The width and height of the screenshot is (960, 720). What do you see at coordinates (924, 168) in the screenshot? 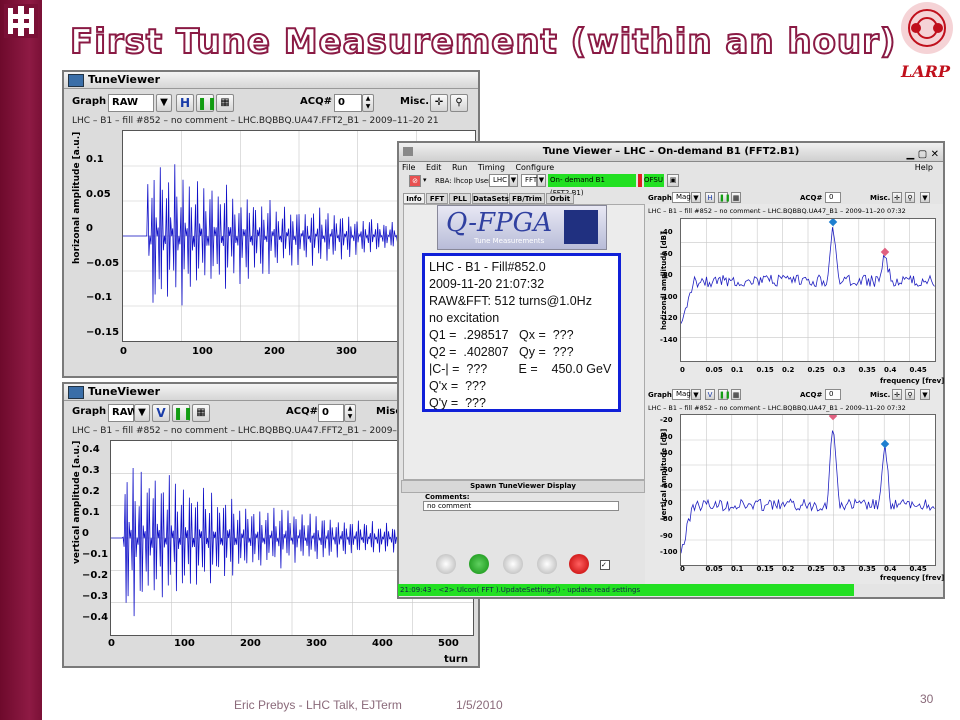
I see `menu-help: Help` at bounding box center [924, 168].